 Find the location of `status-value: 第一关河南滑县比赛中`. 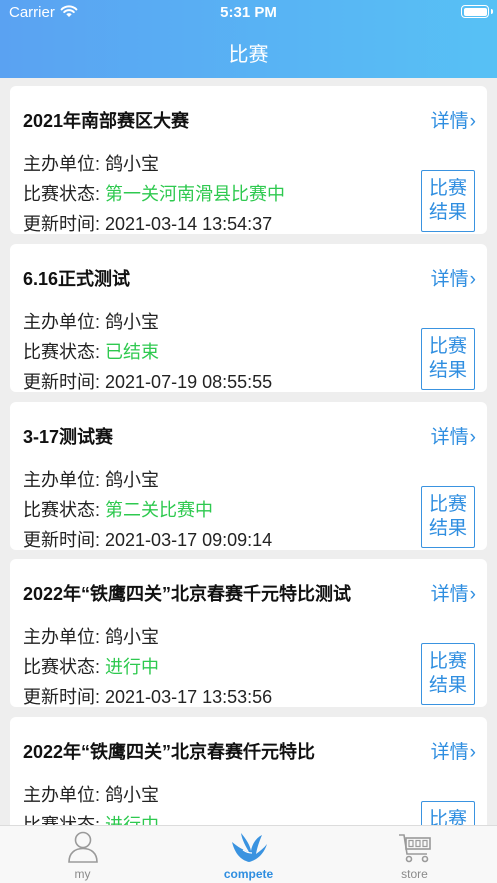

status-value: 第一关河南滑县比赛中 is located at coordinates (195, 194).